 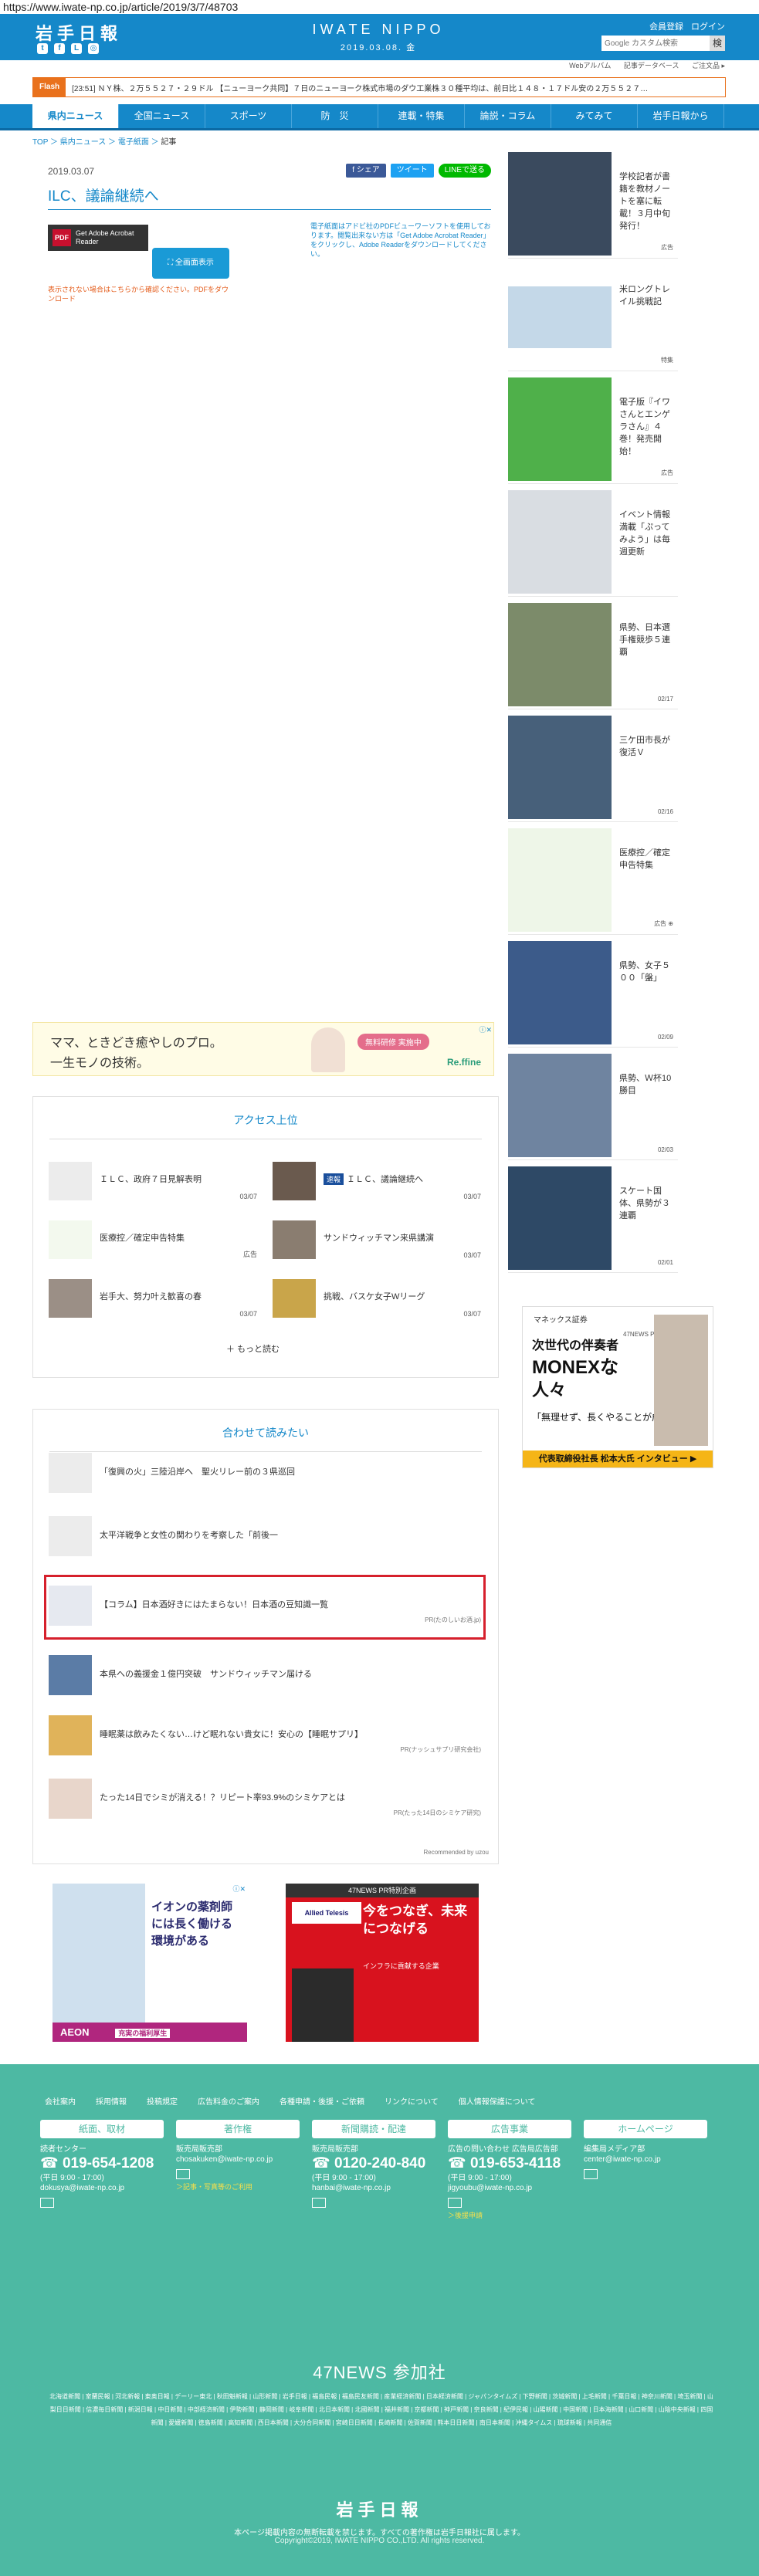 What do you see at coordinates (412, 171) in the screenshot?
I see `tweet-button: ツイート` at bounding box center [412, 171].